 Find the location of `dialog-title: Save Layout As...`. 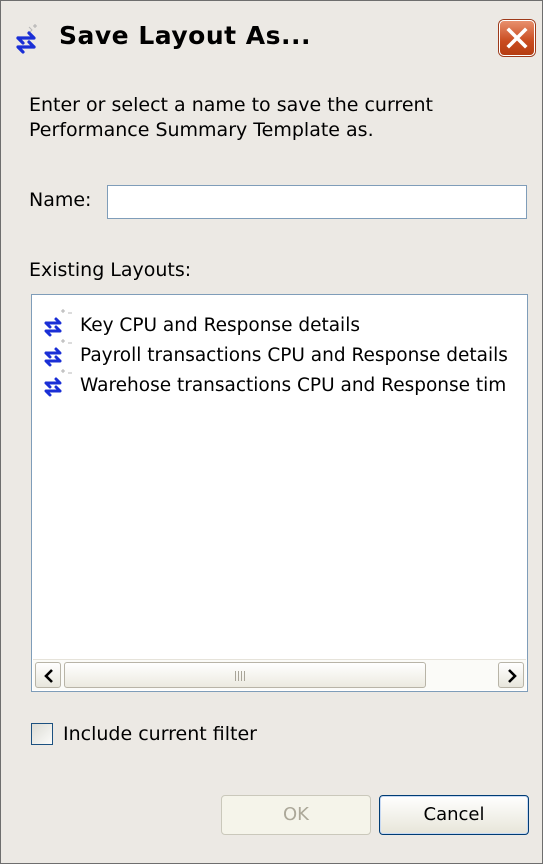

dialog-title: Save Layout As... is located at coordinates (185, 35).